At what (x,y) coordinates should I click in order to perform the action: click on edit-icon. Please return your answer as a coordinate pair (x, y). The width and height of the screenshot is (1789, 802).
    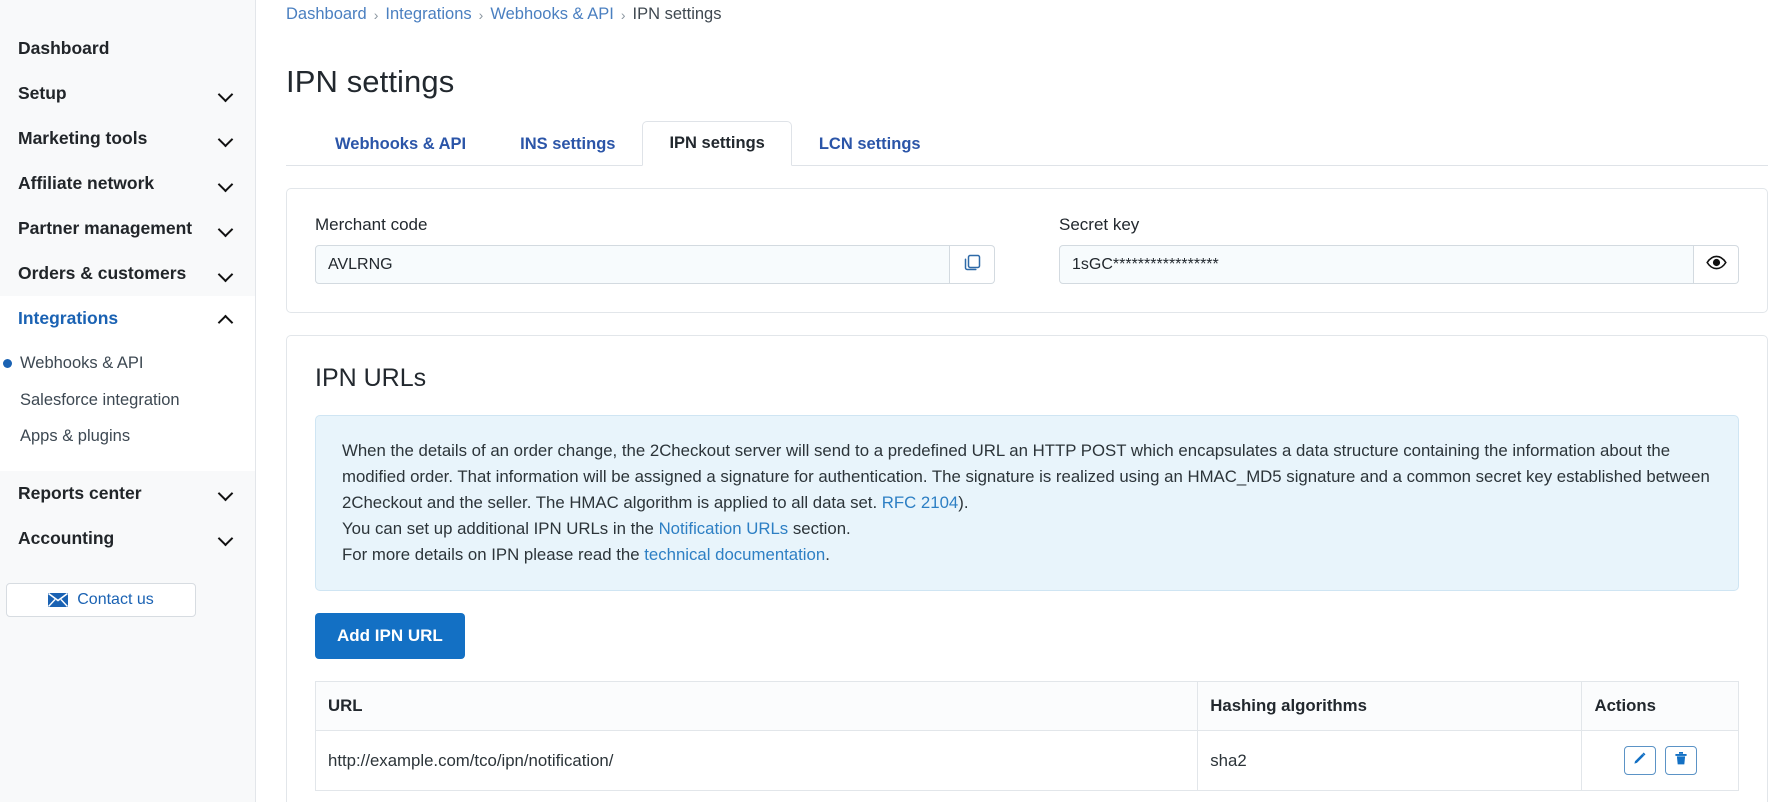
    Looking at the image, I should click on (1639, 761).